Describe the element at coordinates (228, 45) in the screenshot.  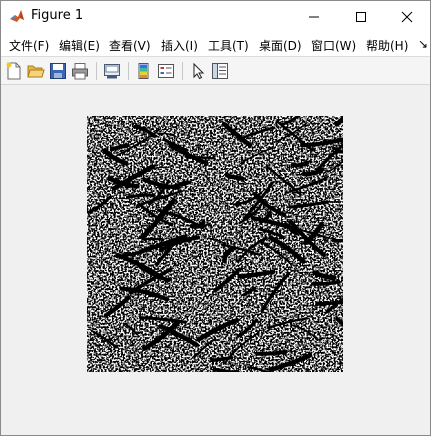
I see `menu-tools: 工具(T)` at that location.